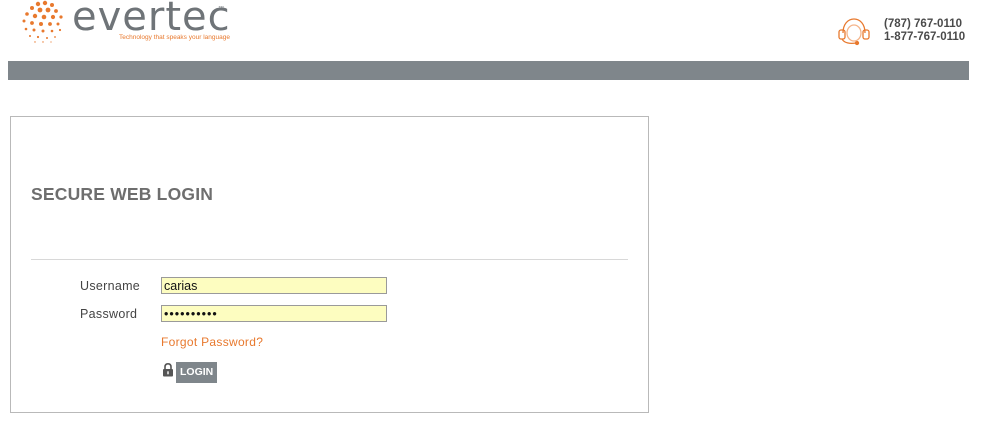  Describe the element at coordinates (110, 286) in the screenshot. I see `username-label: Username` at that location.